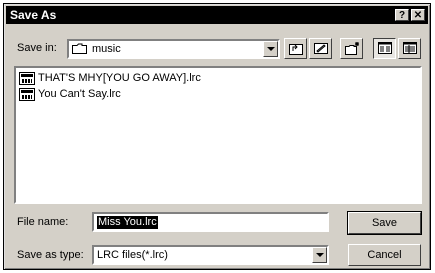  I want to click on desktop-button, so click(320, 48).